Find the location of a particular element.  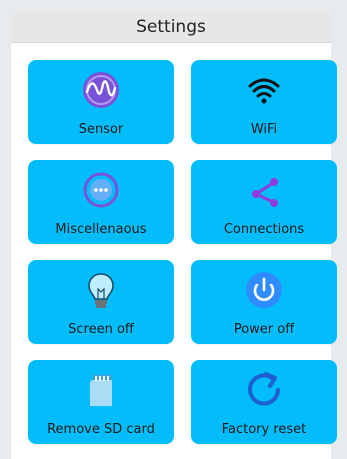

factory-reset-label: Factory reset is located at coordinates (264, 429).